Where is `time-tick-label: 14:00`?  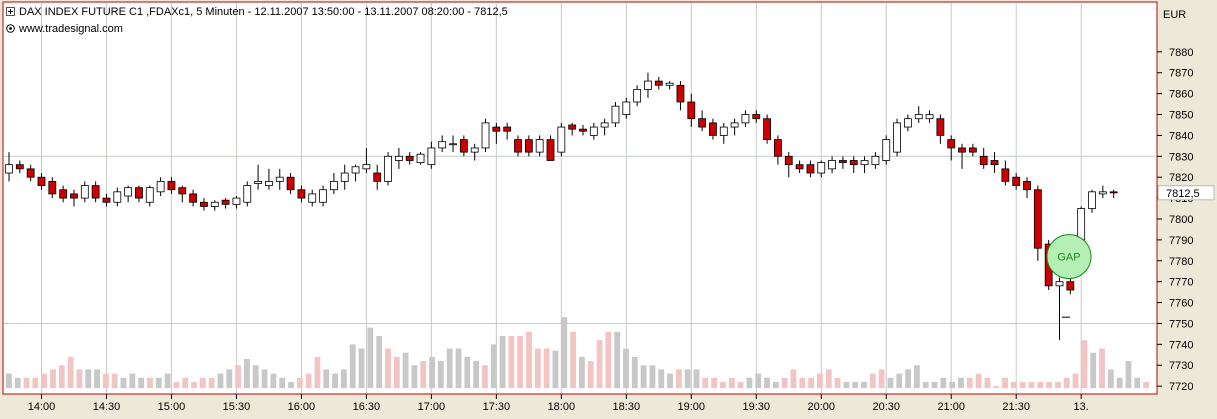
time-tick-label: 14:00 is located at coordinates (42, 407).